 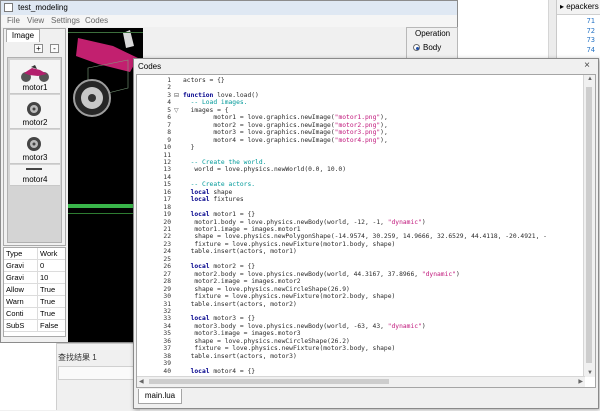 What do you see at coordinates (34, 254) in the screenshot?
I see `property-row: Type Work` at bounding box center [34, 254].